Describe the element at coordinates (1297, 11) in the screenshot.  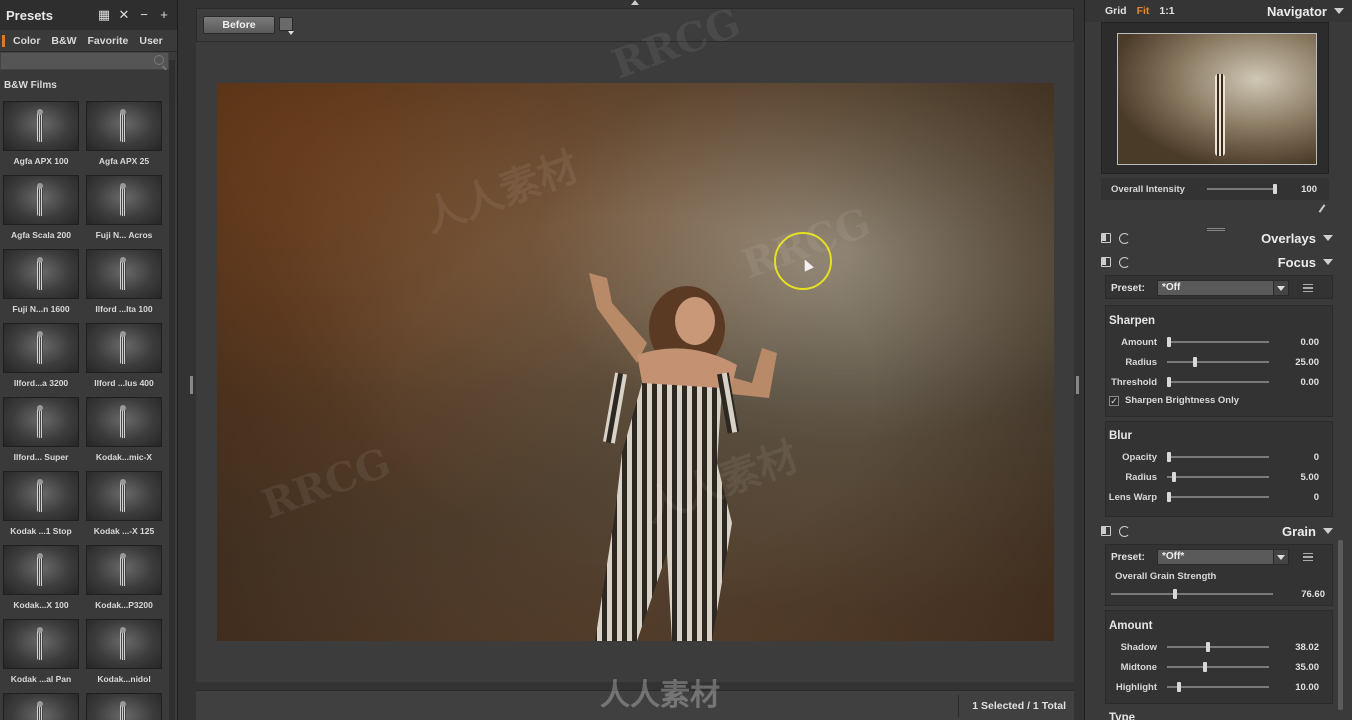
I see `navigator-title: Navigator` at that location.